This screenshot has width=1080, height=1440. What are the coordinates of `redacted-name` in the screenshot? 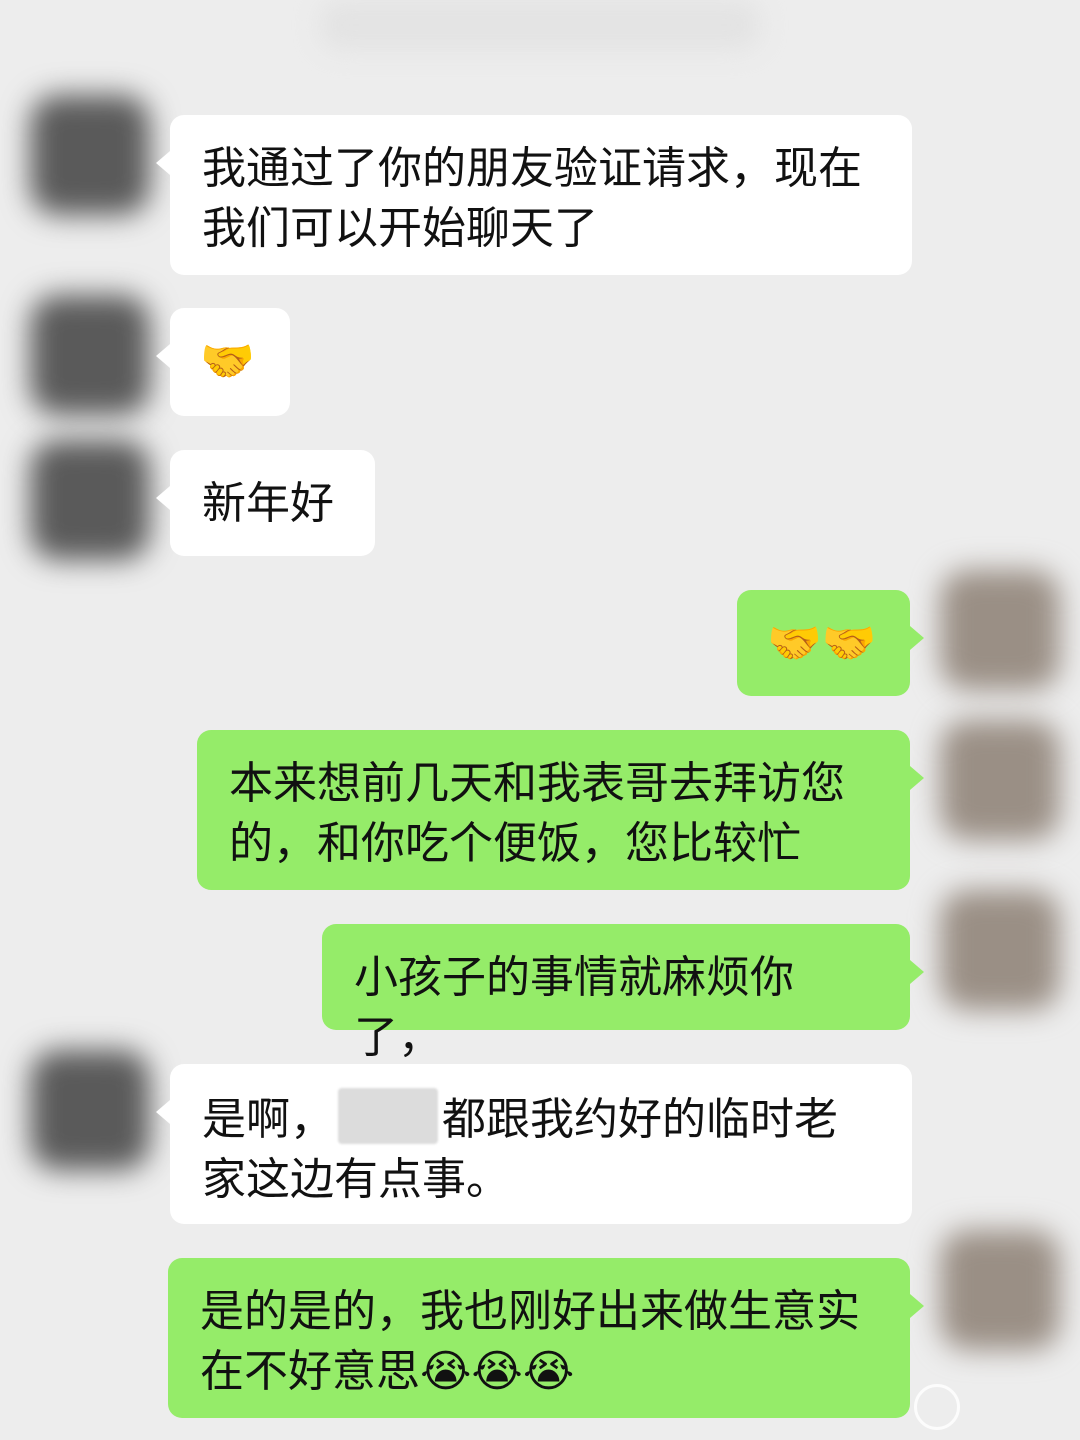 It's located at (388, 1116).